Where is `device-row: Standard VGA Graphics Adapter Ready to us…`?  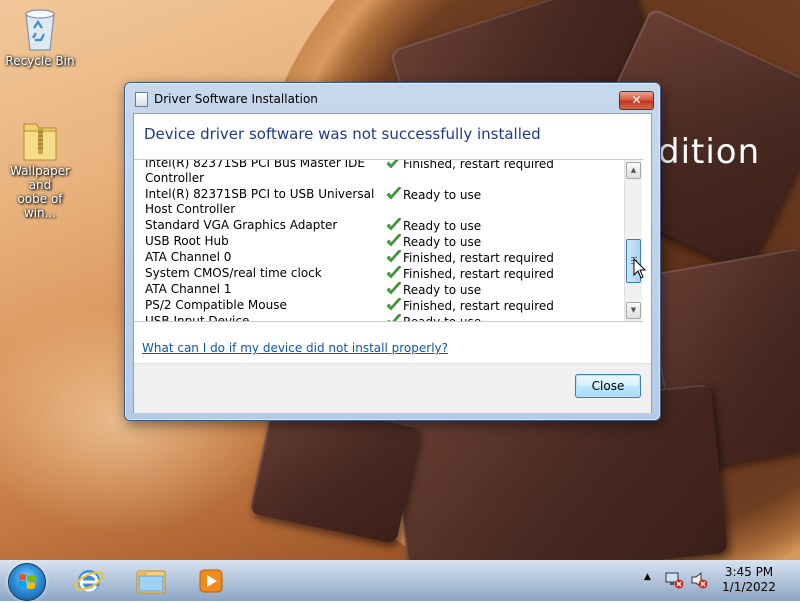 device-row: Standard VGA Graphics Adapter Ready to us… is located at coordinates (387, 225).